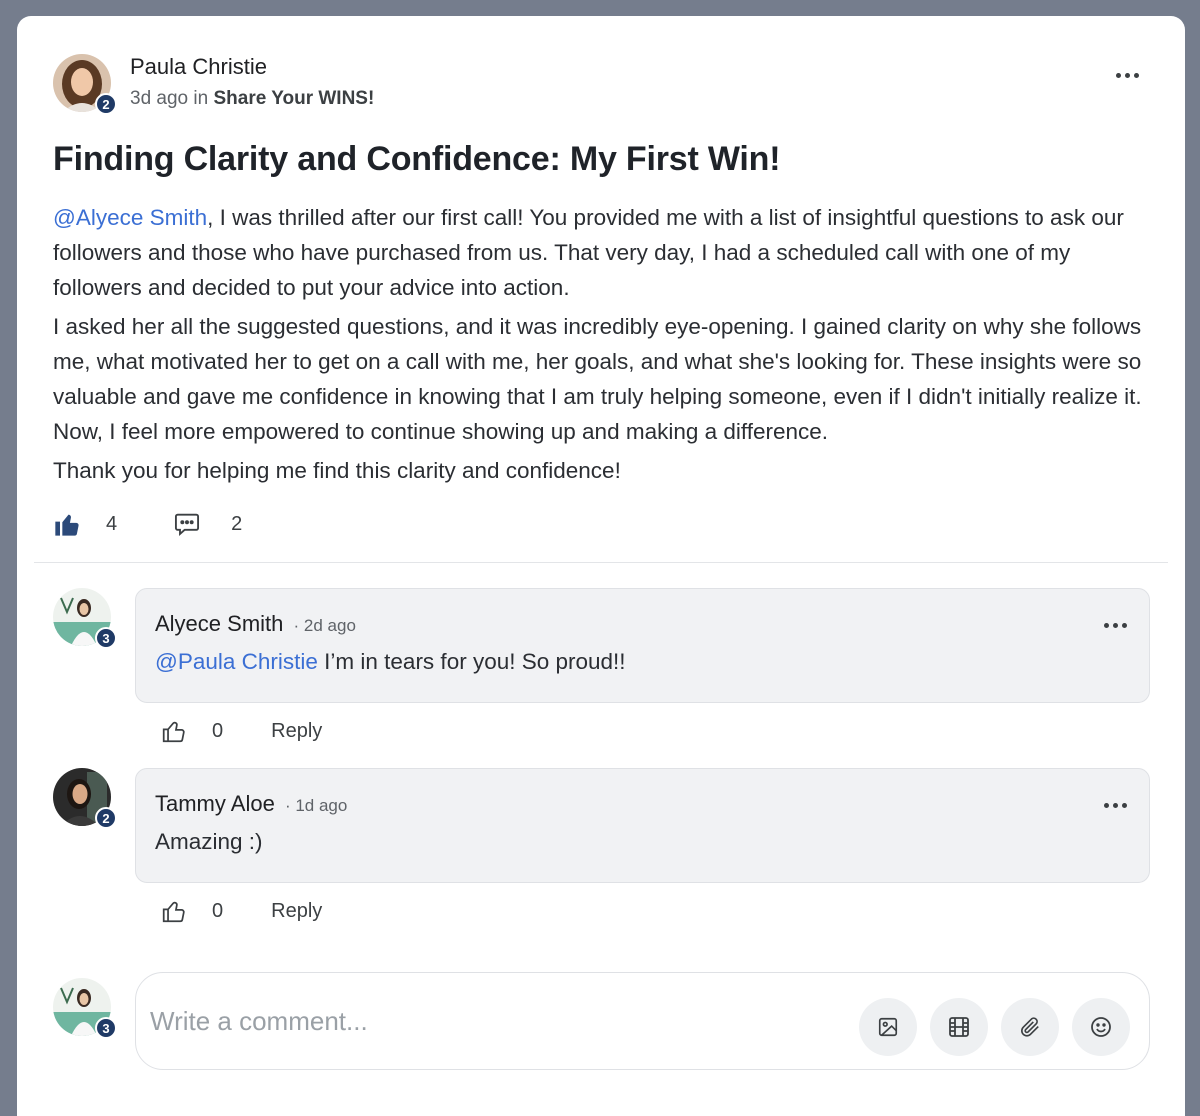 The image size is (1200, 1116). I want to click on image-icon, so click(888, 1027).